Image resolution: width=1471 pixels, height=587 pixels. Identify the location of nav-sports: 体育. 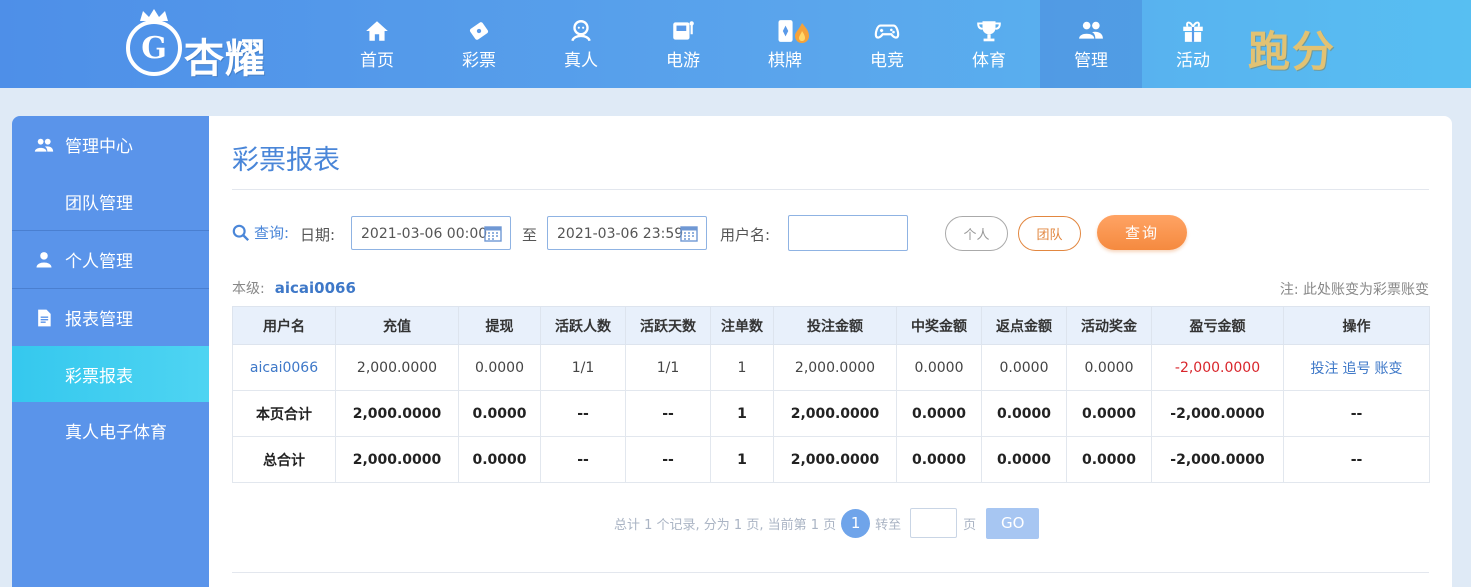
(989, 44).